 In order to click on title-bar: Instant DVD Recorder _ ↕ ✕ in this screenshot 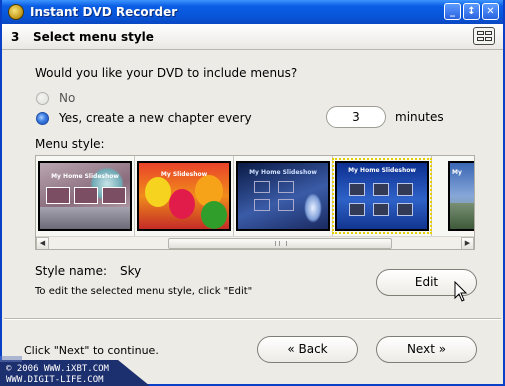, I will do `click(252, 12)`.